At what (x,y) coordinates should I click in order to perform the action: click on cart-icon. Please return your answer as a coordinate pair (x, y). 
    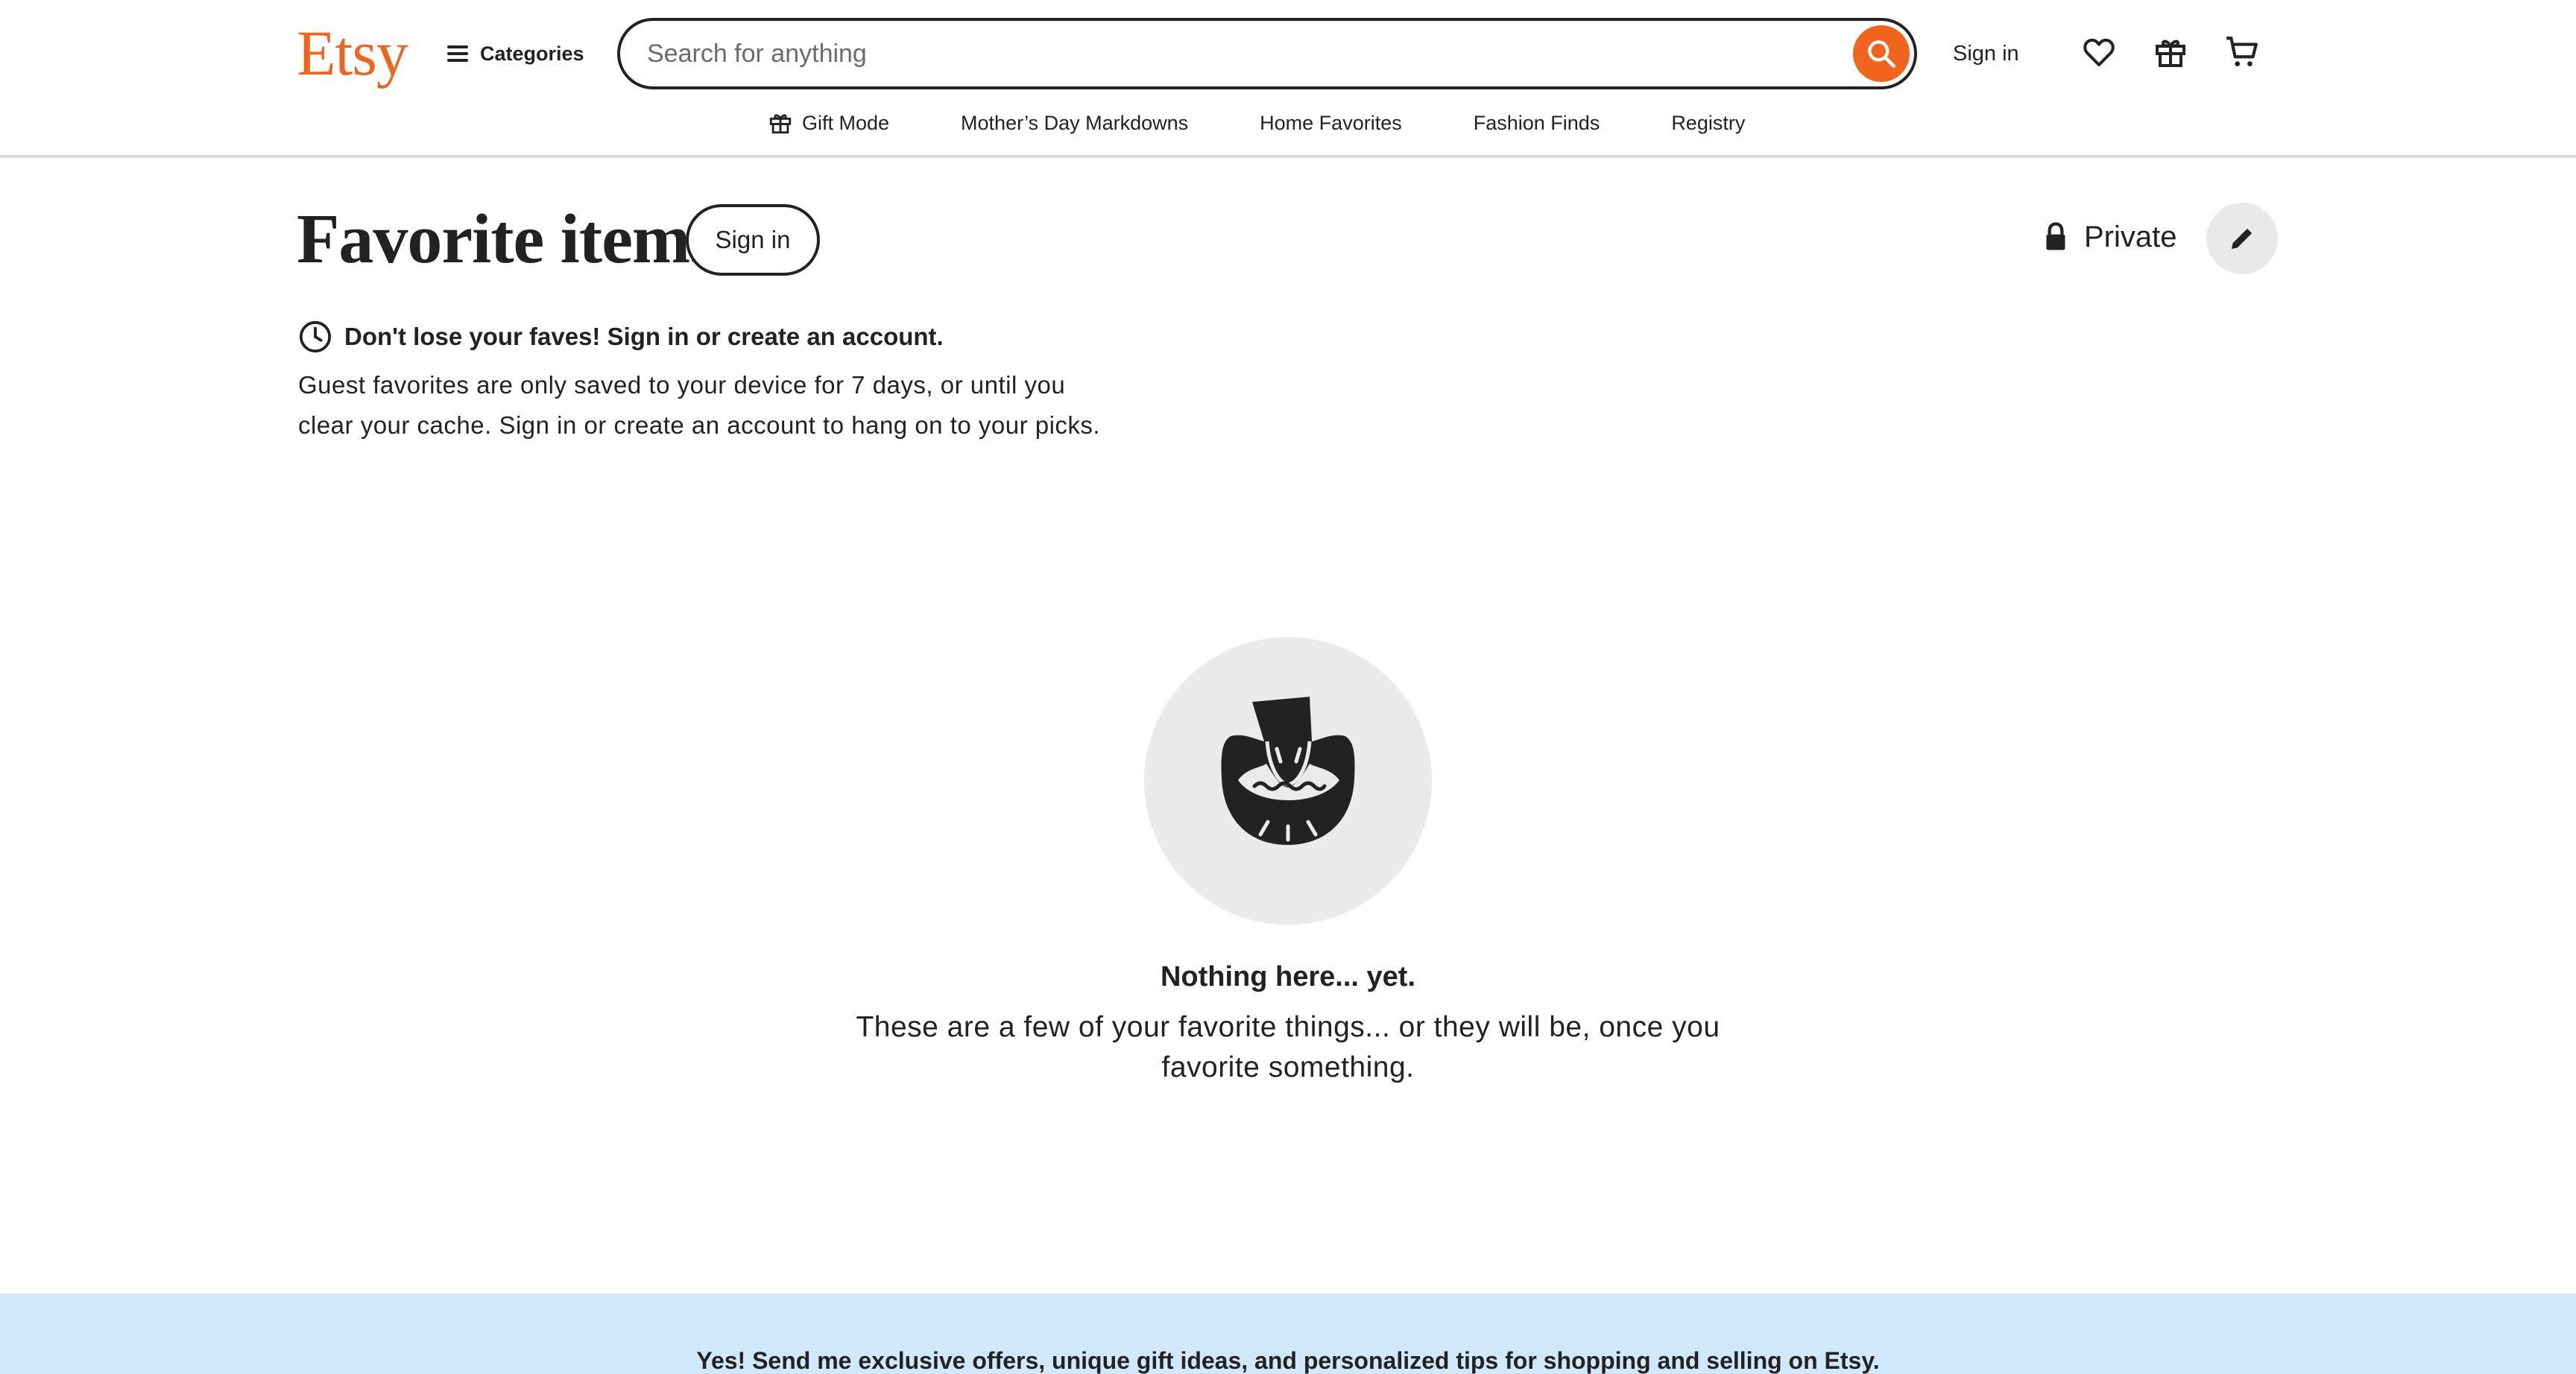
    Looking at the image, I should click on (2242, 51).